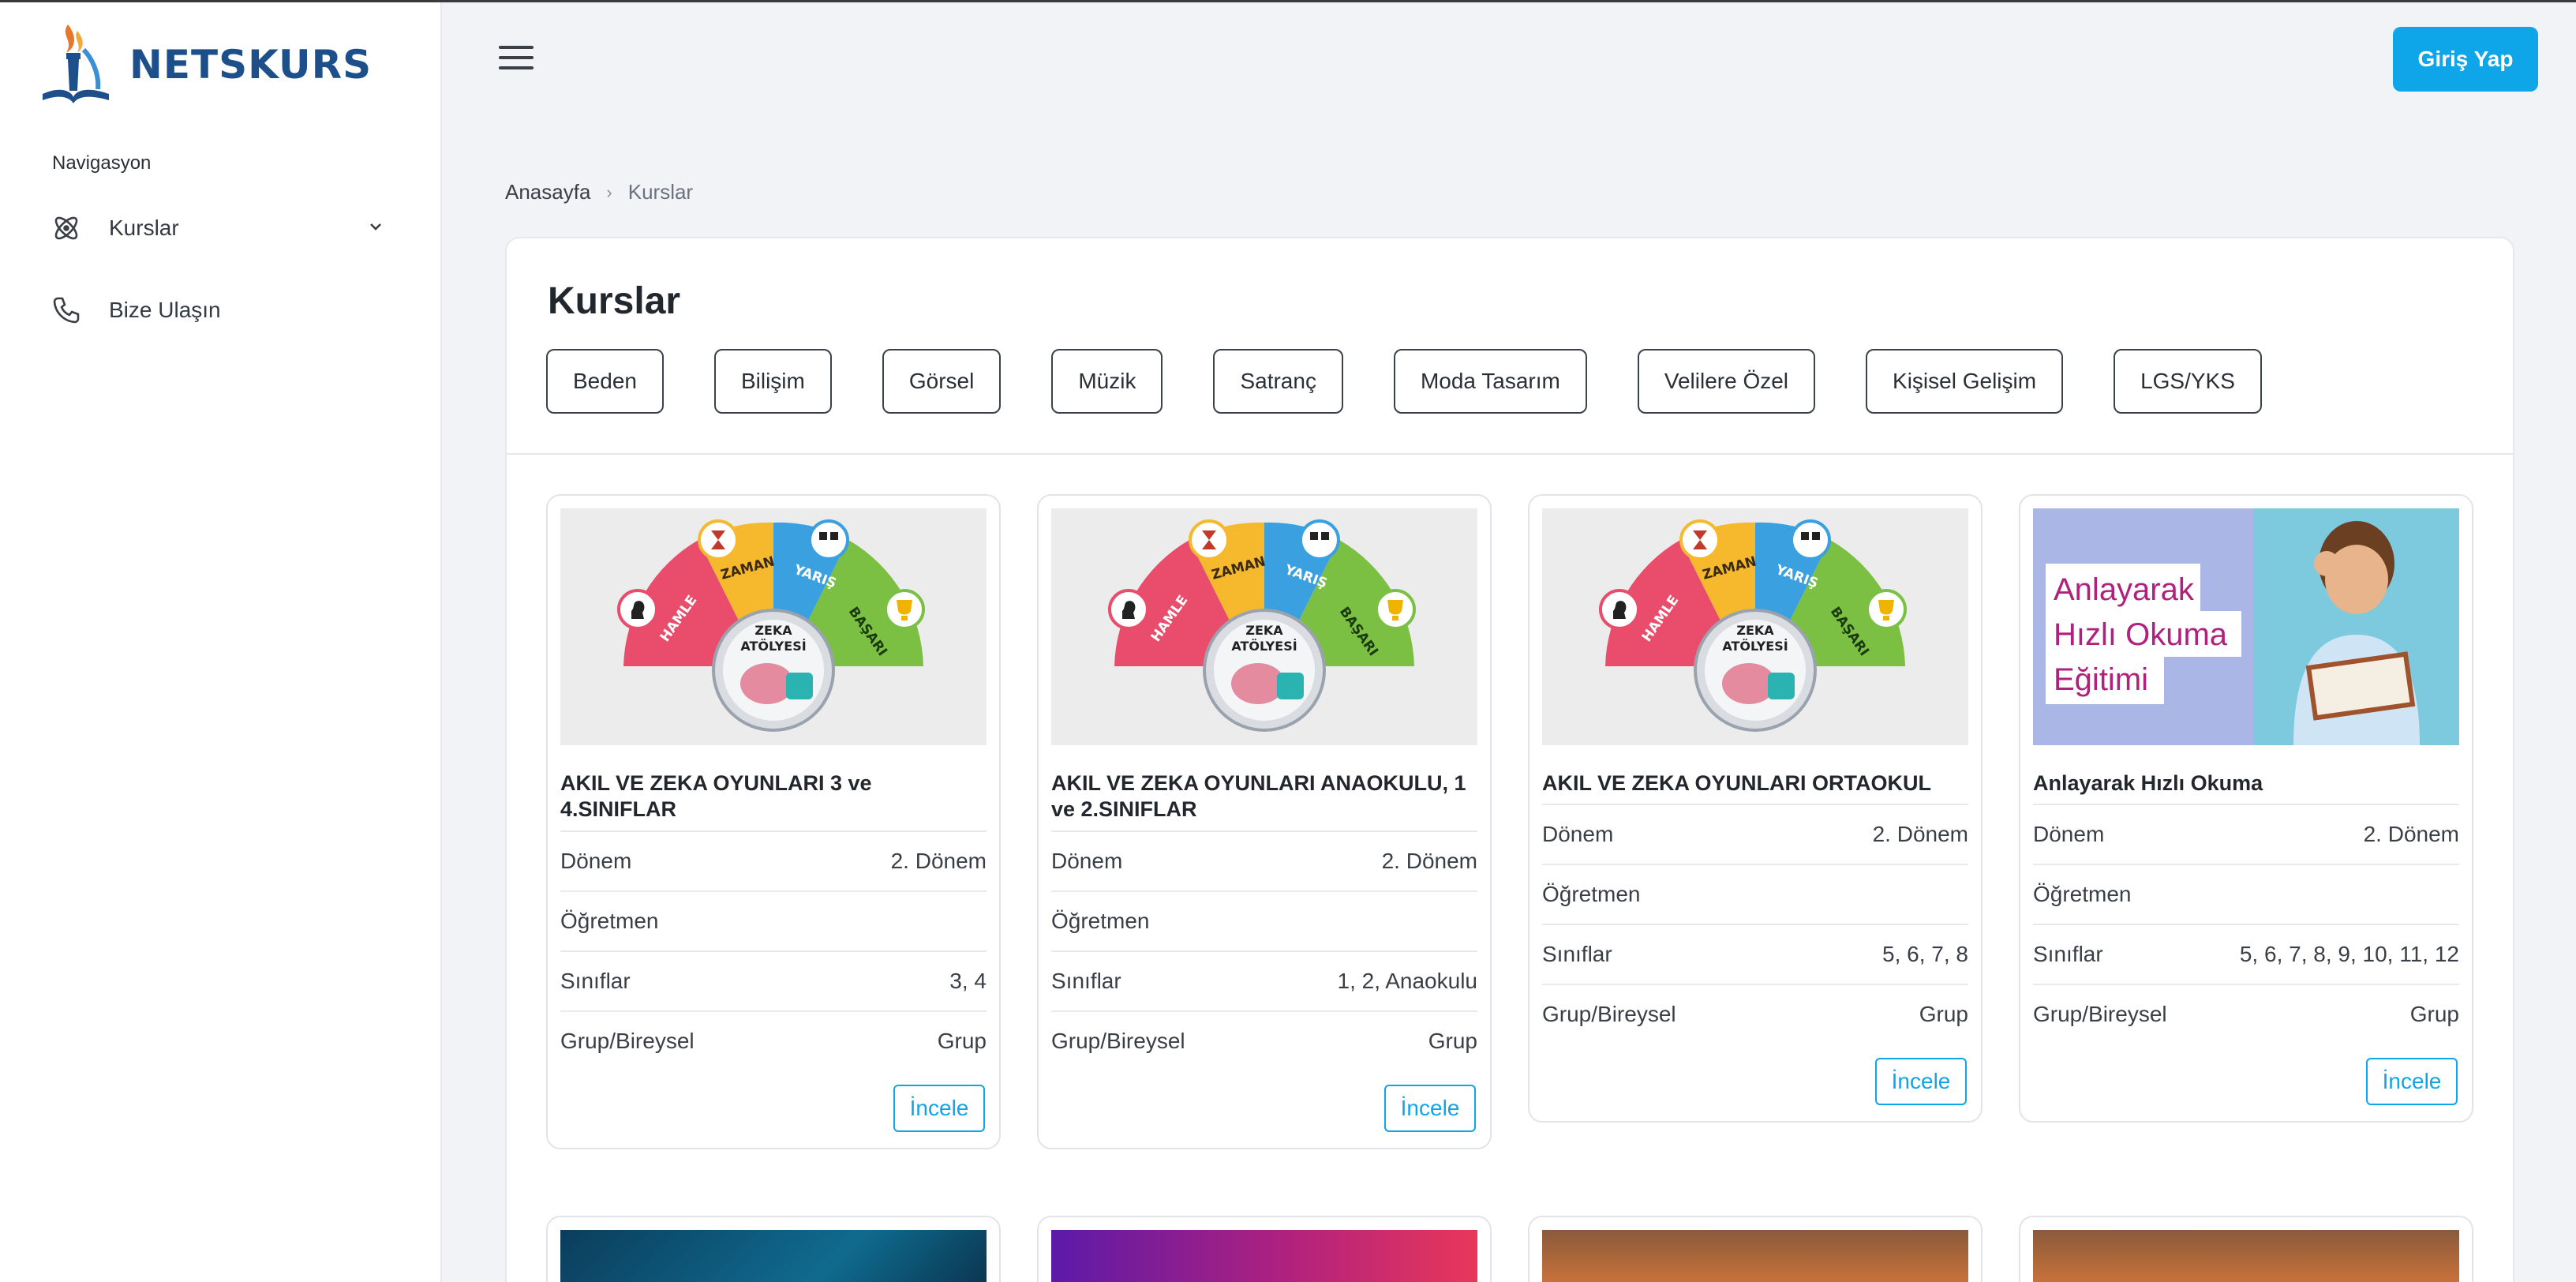  What do you see at coordinates (968, 981) in the screenshot?
I see `info-value: 3, 4` at bounding box center [968, 981].